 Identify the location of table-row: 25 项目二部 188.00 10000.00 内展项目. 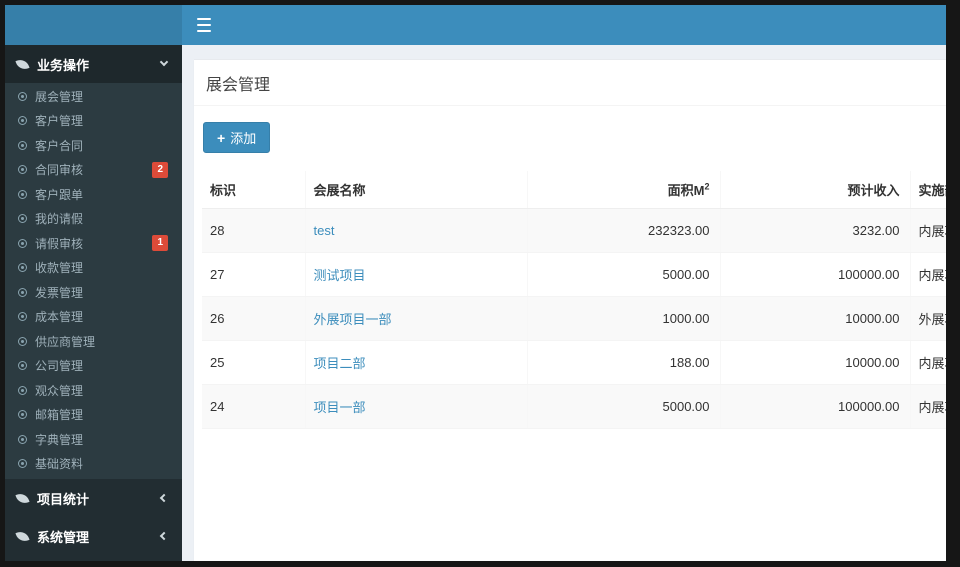
(574, 362).